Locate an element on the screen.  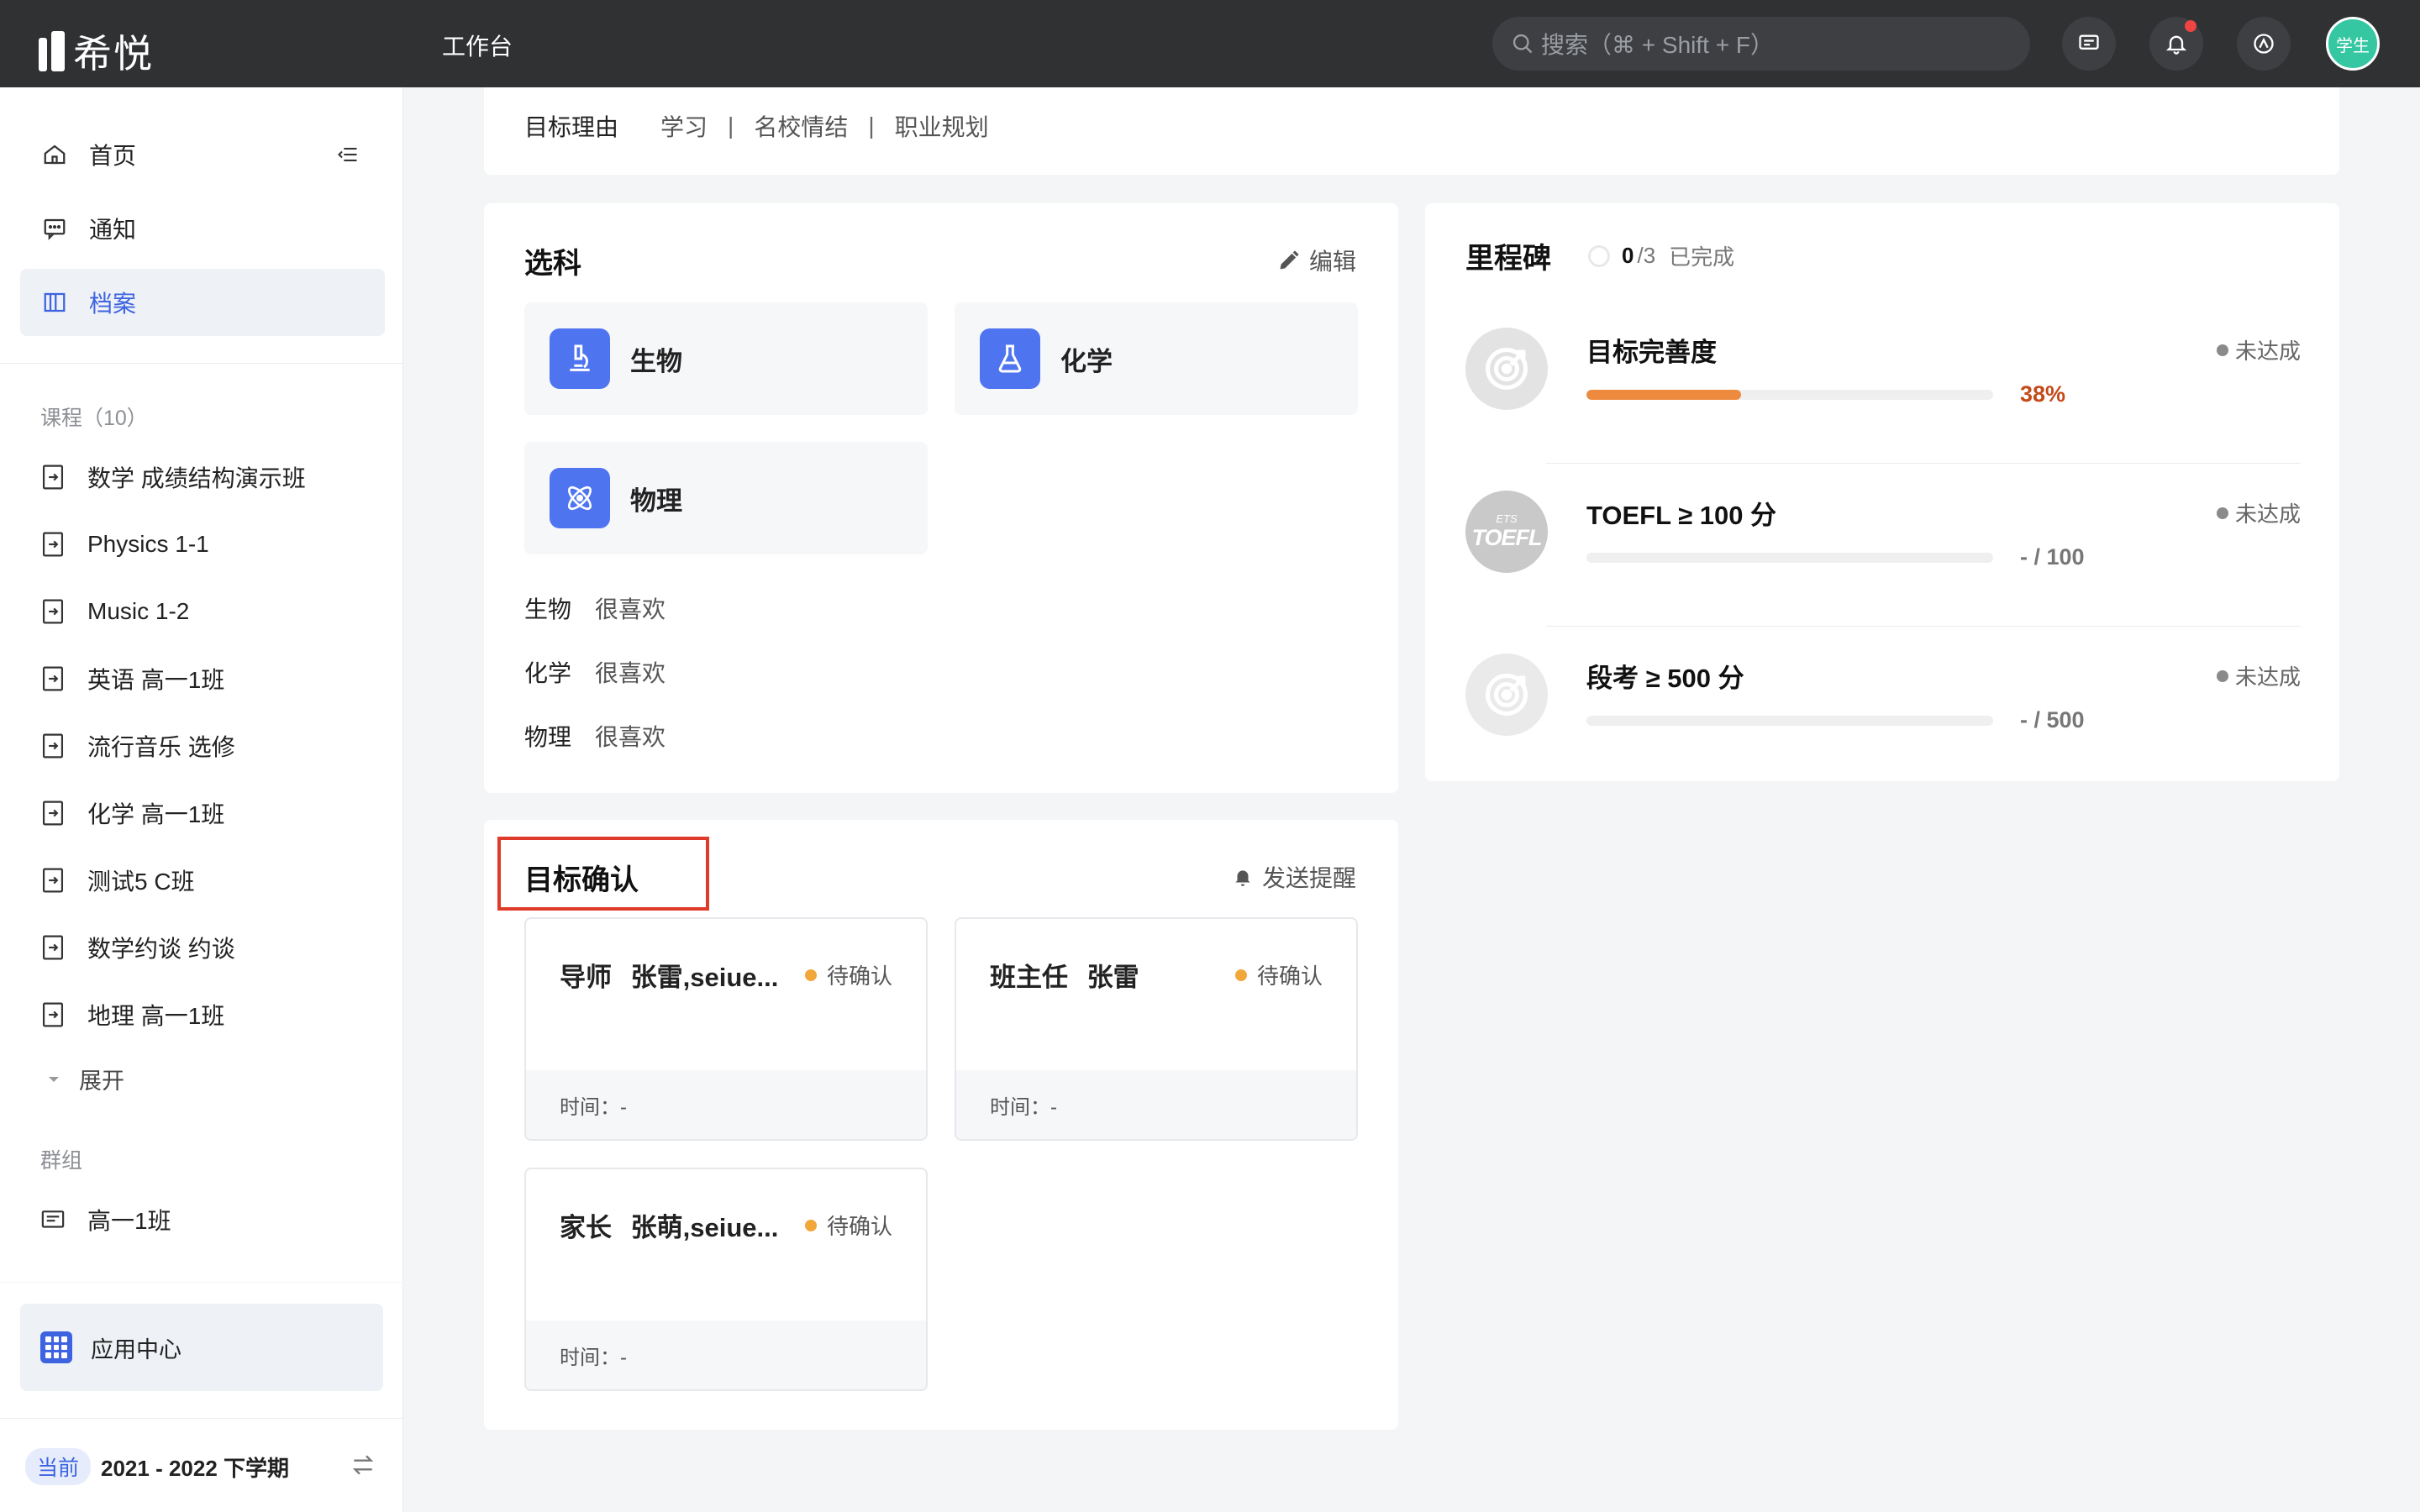
edit-button: 编辑 is located at coordinates (1316, 260).